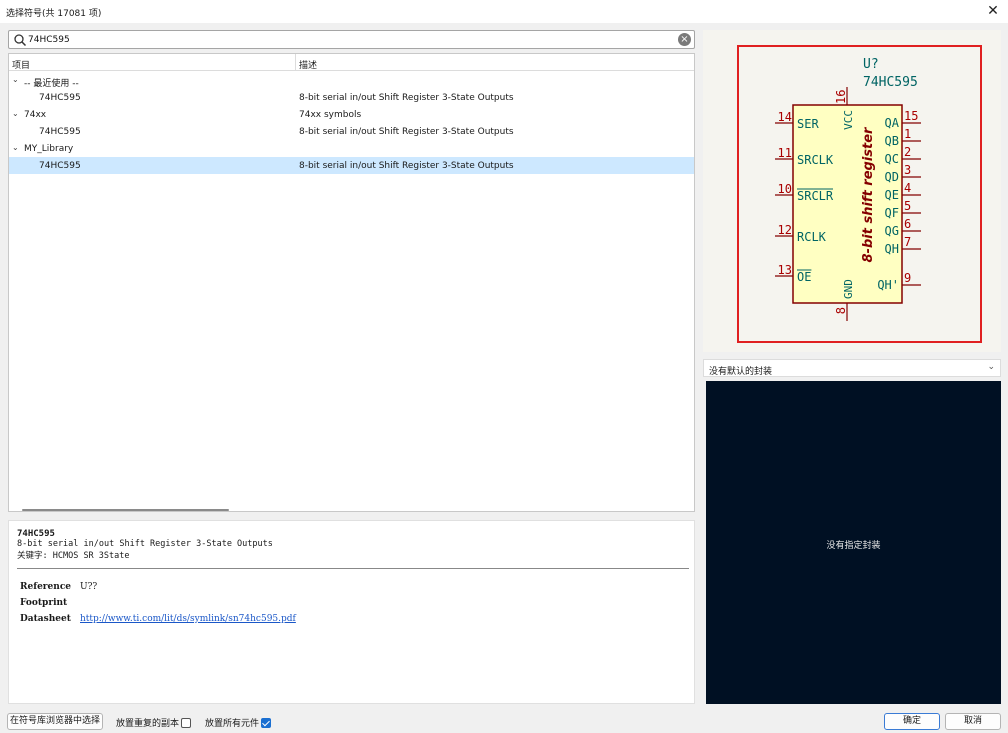 Image resolution: width=1008 pixels, height=733 pixels. I want to click on search-box: ×, so click(351, 39).